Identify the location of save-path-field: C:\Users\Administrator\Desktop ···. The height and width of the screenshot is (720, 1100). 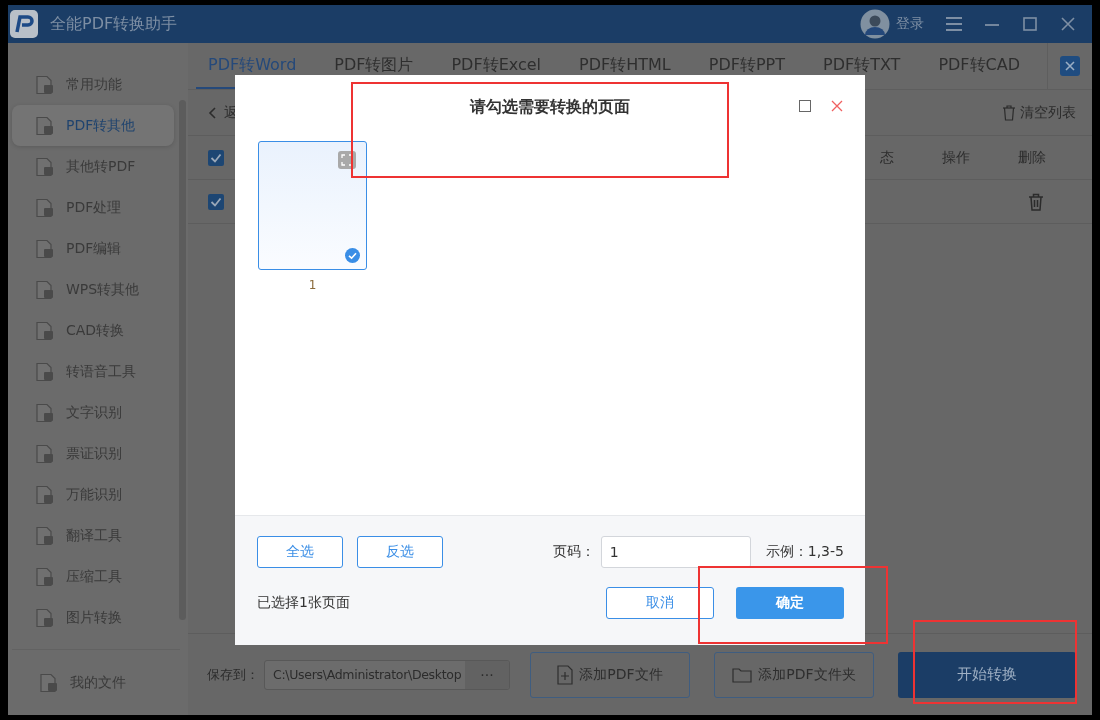
(387, 674).